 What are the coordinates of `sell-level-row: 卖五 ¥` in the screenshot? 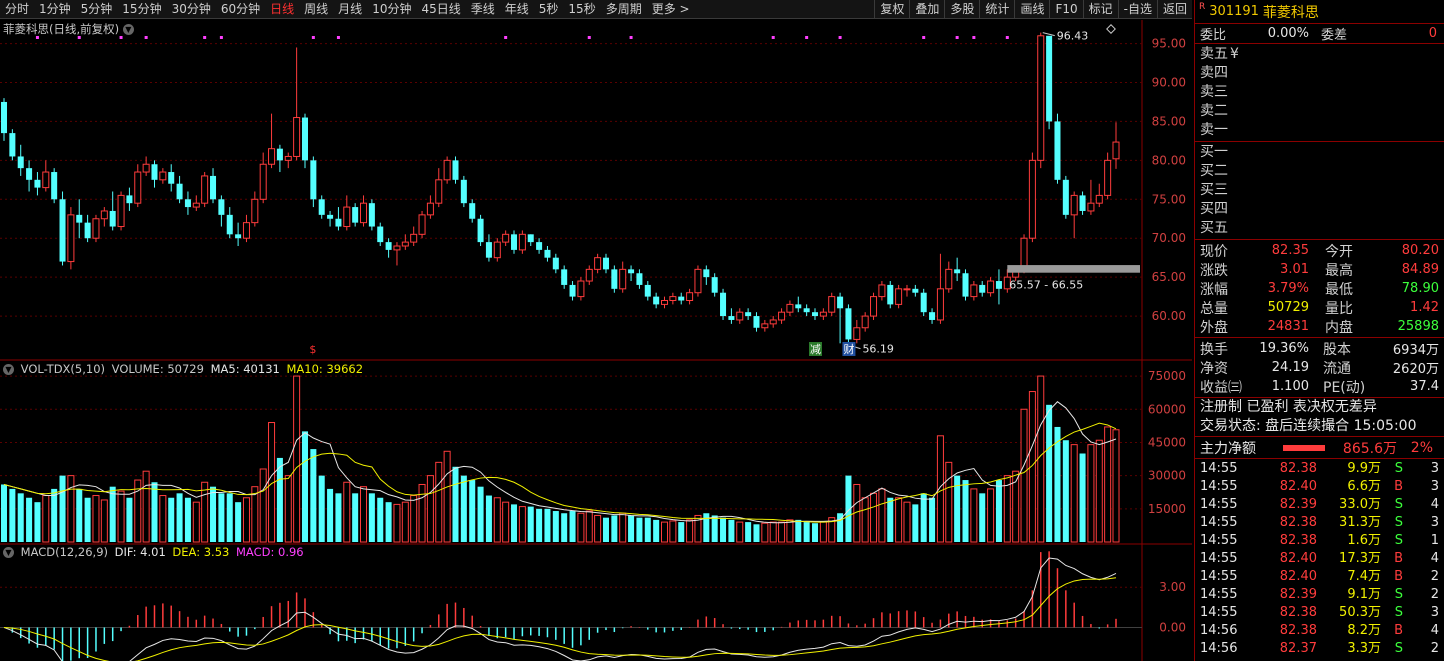 It's located at (1319, 54).